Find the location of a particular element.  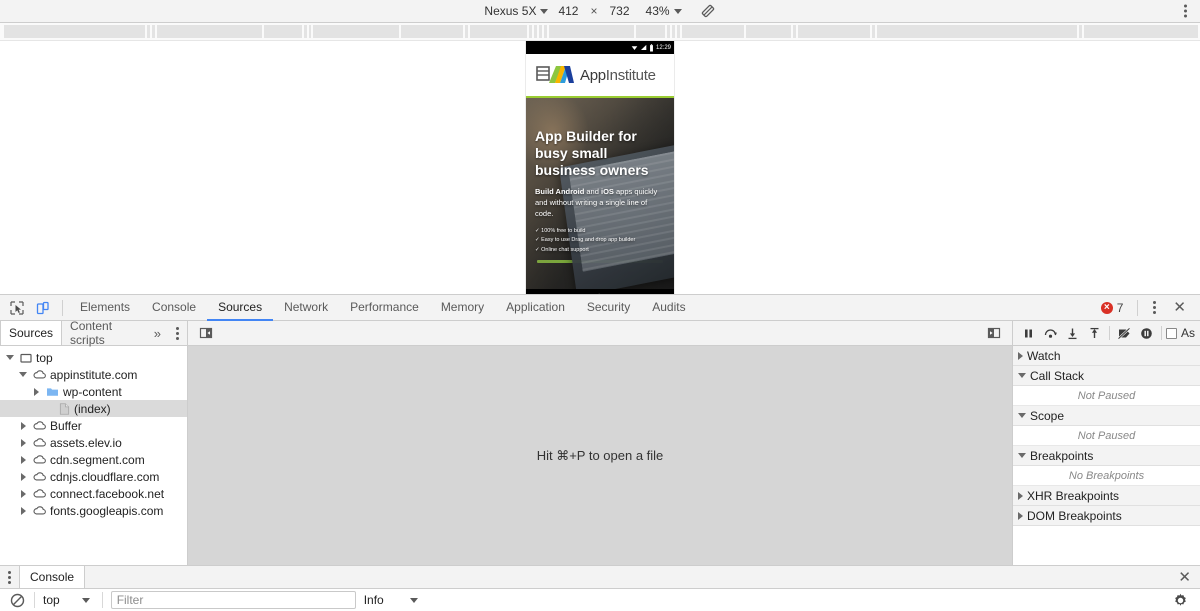

console-context-select: top is located at coordinates (68, 600).